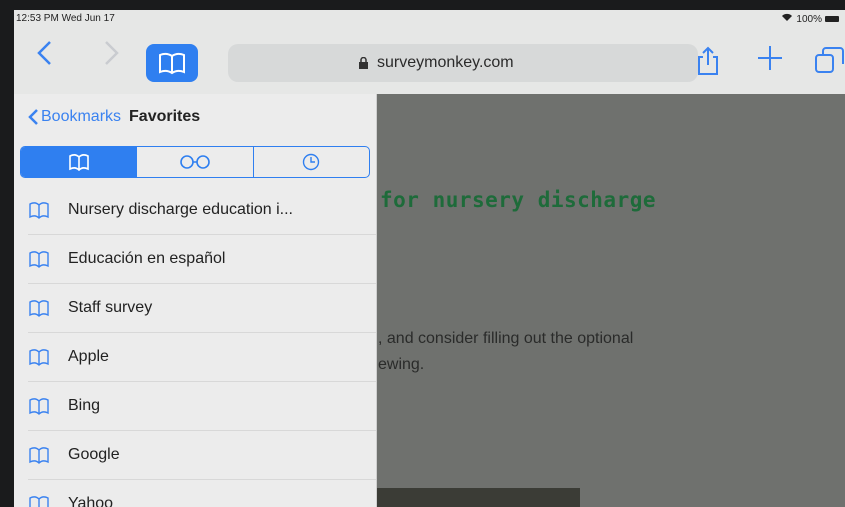  Describe the element at coordinates (202, 455) in the screenshot. I see `bookmark-item: Google` at that location.